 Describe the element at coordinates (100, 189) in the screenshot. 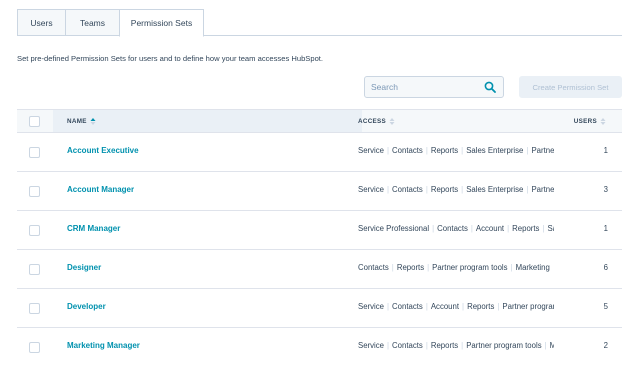

I see `permission-set-name-link: Account Manager` at that location.